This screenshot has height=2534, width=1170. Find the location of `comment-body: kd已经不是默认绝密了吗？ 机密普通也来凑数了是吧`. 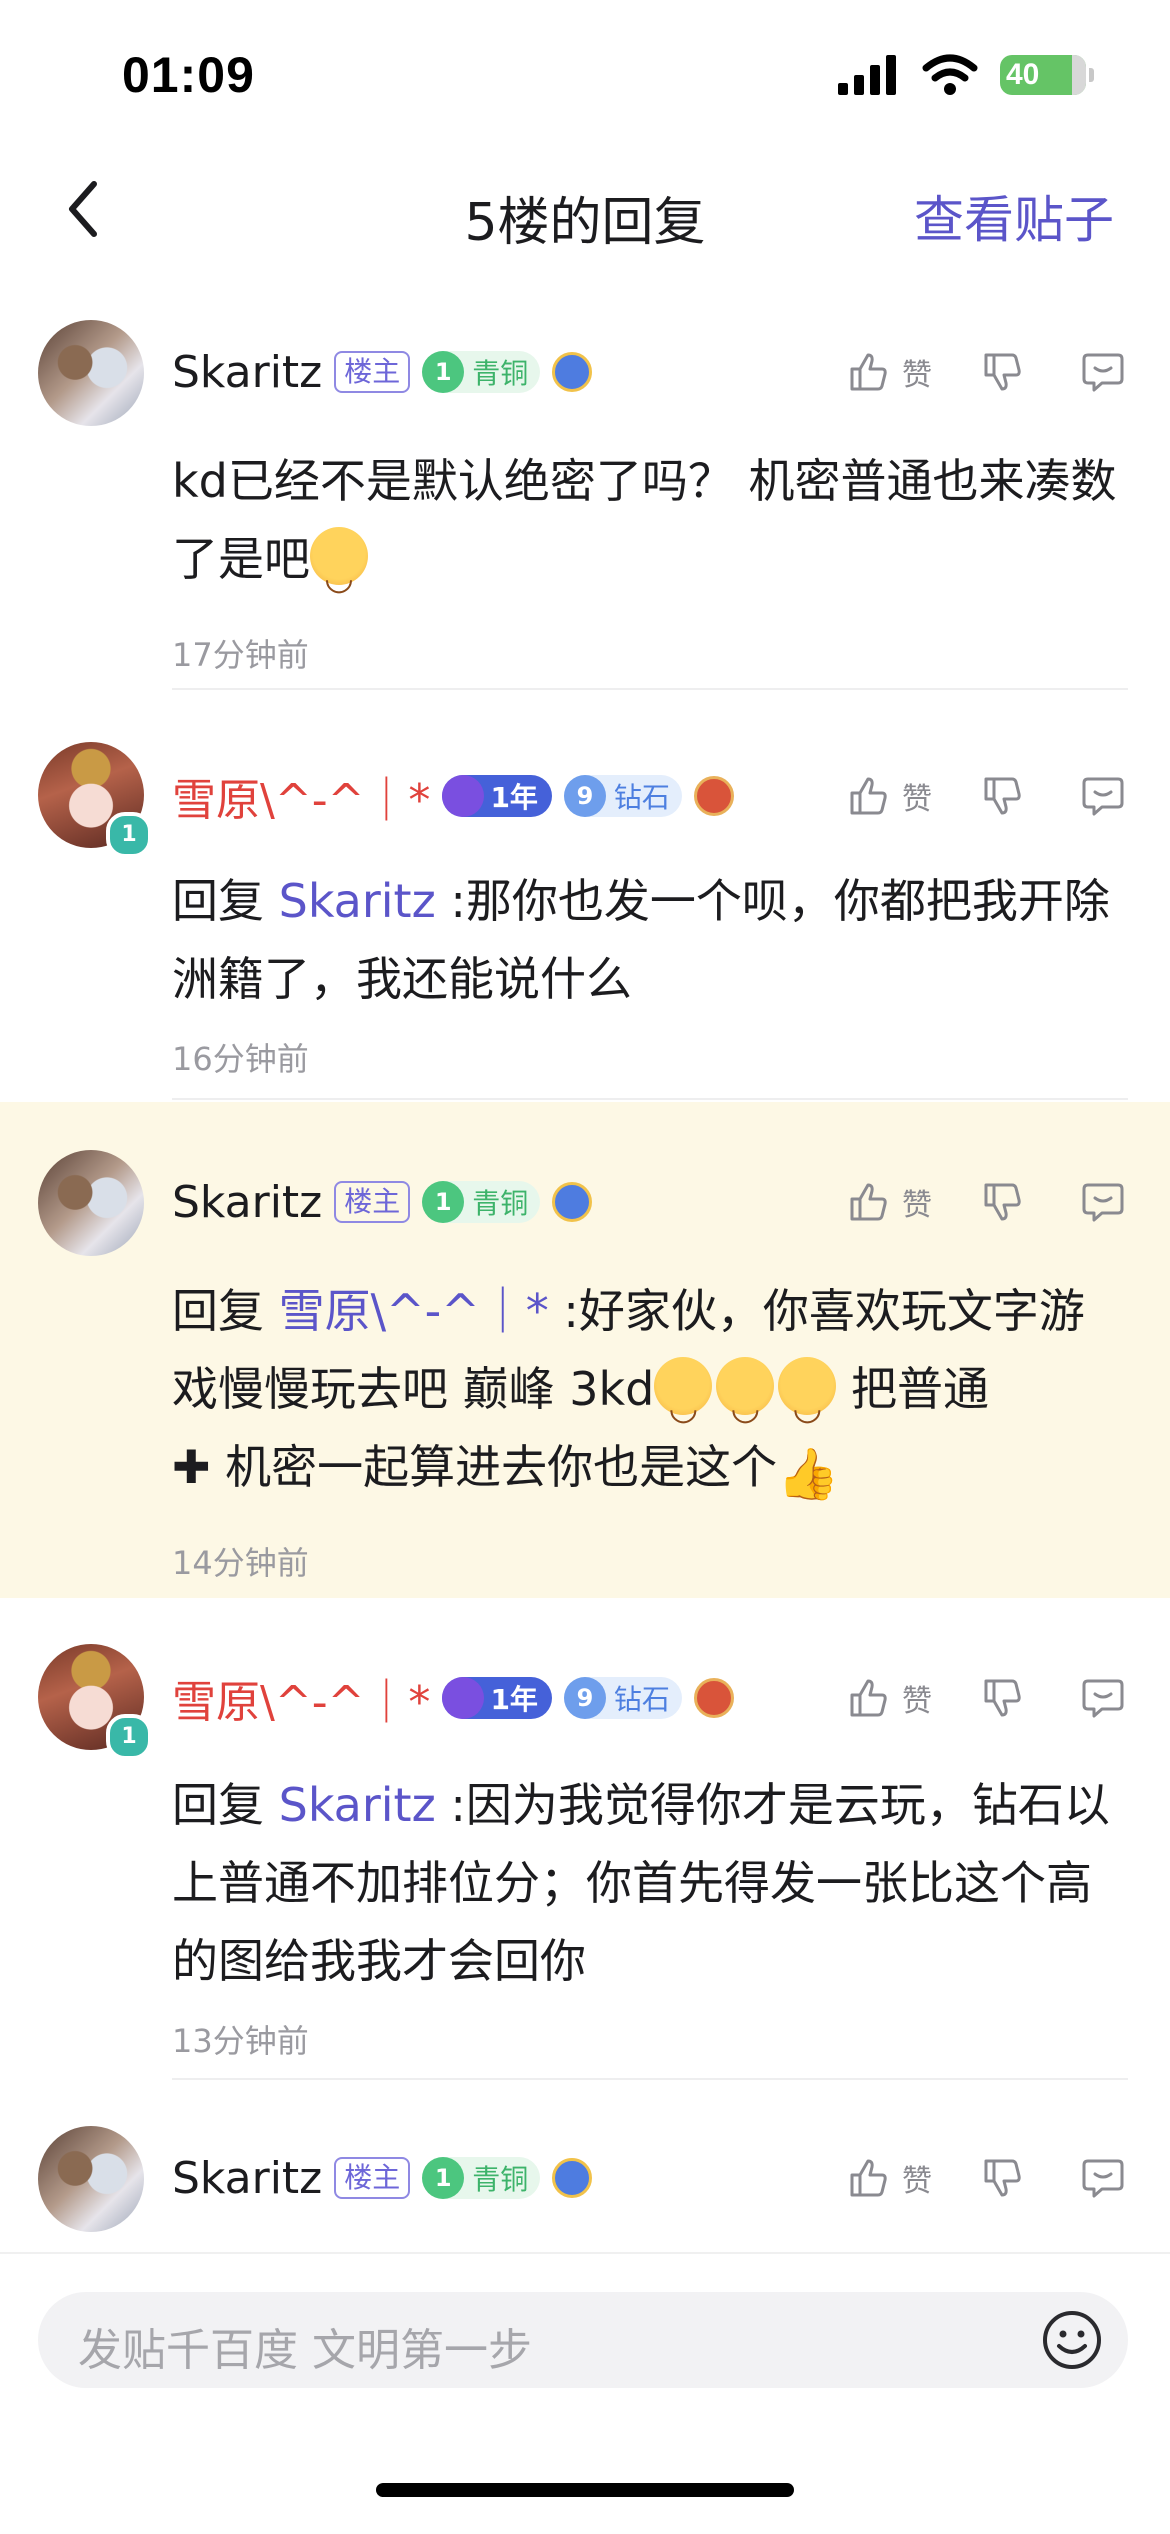

comment-body: kd已经不是默认绝密了吗？ 机密普通也来凑数了是吧 is located at coordinates (650, 529).